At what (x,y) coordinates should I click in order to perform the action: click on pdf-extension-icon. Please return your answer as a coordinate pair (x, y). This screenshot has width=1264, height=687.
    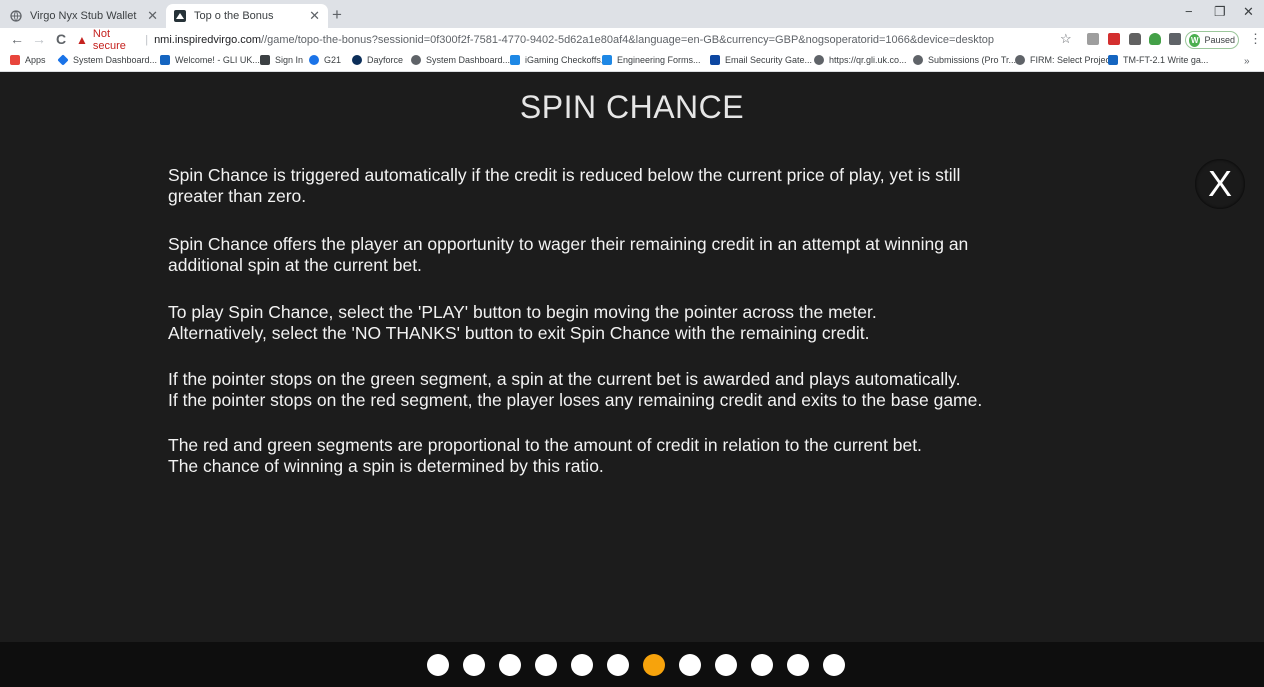
    Looking at the image, I should click on (1114, 39).